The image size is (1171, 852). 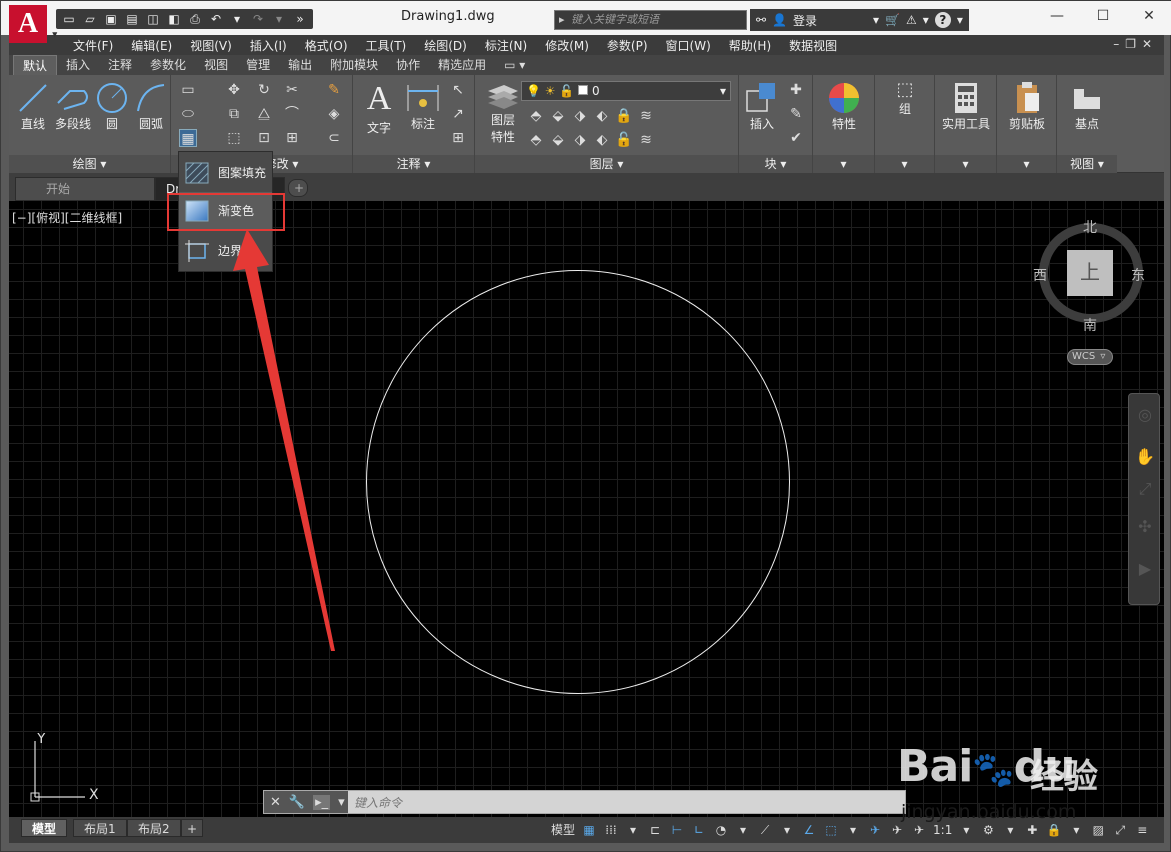 What do you see at coordinates (633, 830) in the screenshot?
I see `snap-dropdown-icon: ▾` at bounding box center [633, 830].